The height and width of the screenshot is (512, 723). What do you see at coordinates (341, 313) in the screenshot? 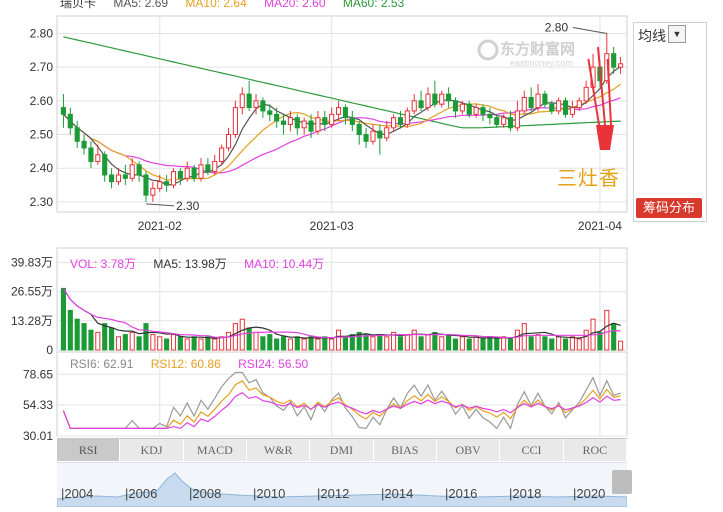
I see `volume-ma10-line` at bounding box center [341, 313].